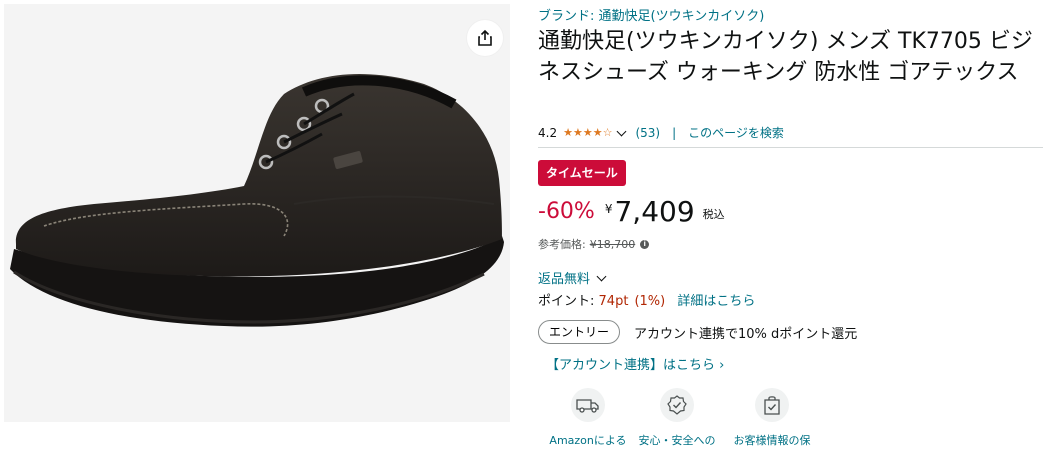  I want to click on entry-text: アカウント連携で10% dポイント還元, so click(746, 334).